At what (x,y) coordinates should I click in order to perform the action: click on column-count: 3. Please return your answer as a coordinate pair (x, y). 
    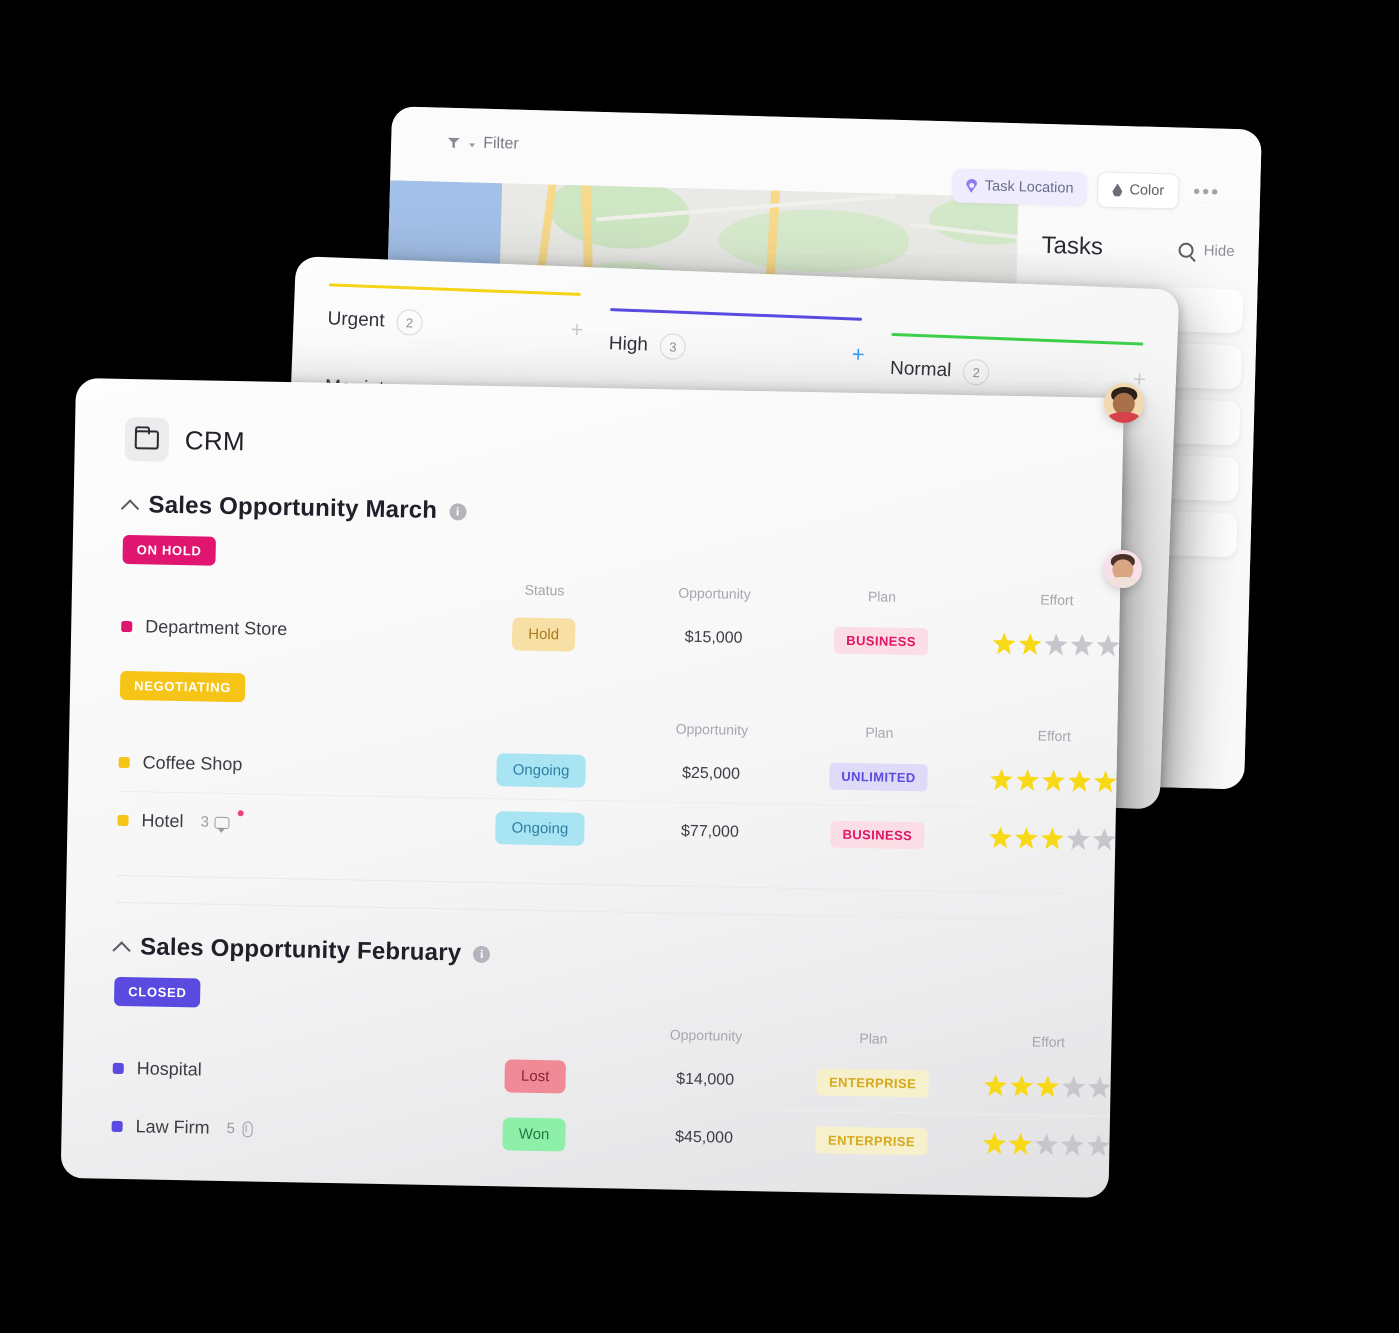
    Looking at the image, I should click on (673, 347).